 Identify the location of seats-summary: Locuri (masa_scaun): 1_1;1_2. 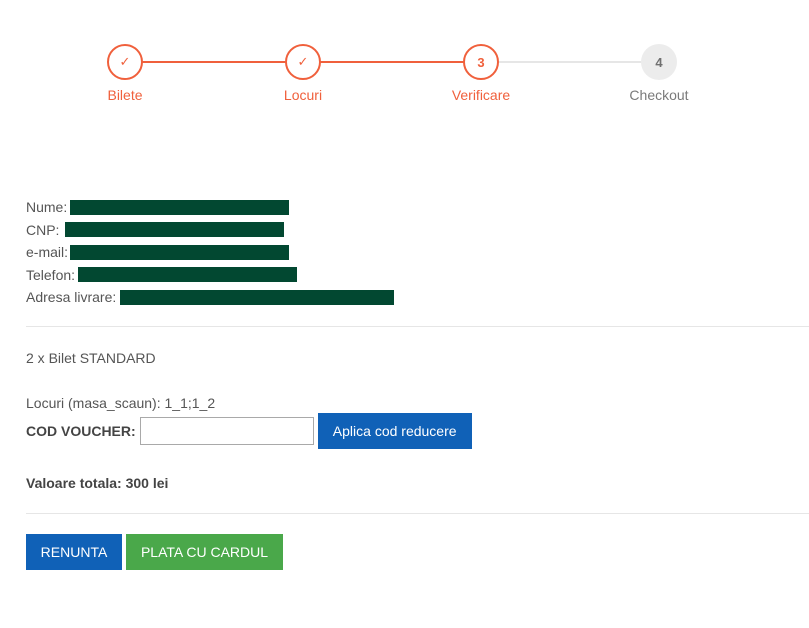
(121, 403).